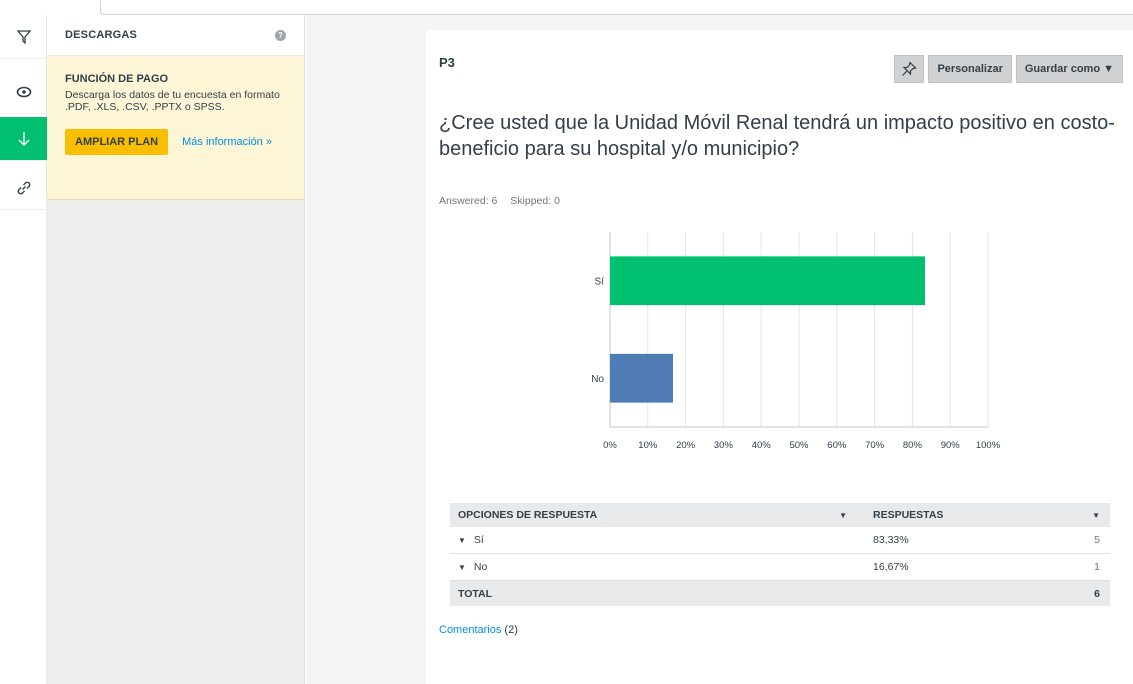 Image resolution: width=1133 pixels, height=684 pixels. I want to click on x-tick-label: 50%, so click(799, 445).